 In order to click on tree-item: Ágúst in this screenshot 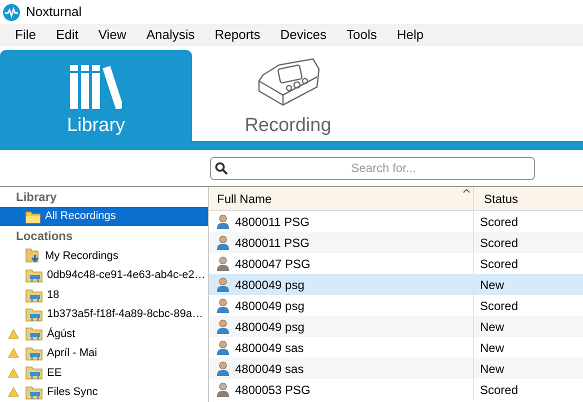, I will do `click(104, 334)`.